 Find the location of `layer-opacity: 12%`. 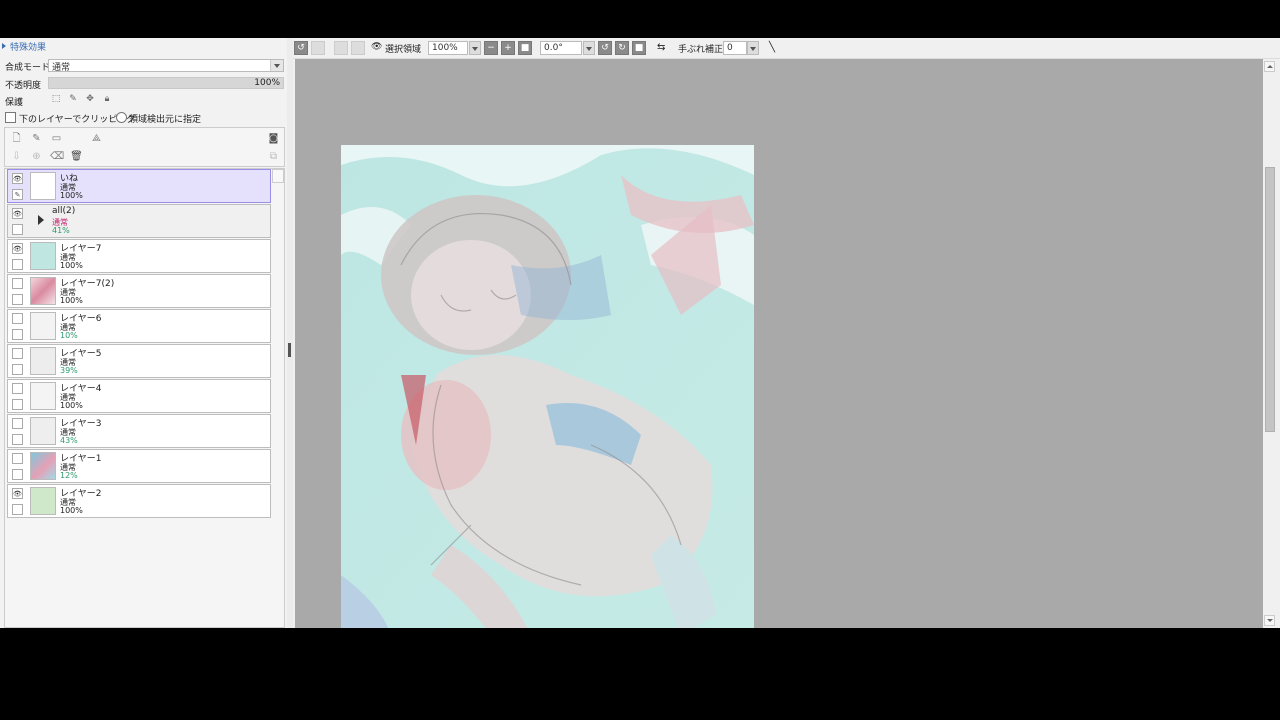

layer-opacity: 12% is located at coordinates (69, 475).